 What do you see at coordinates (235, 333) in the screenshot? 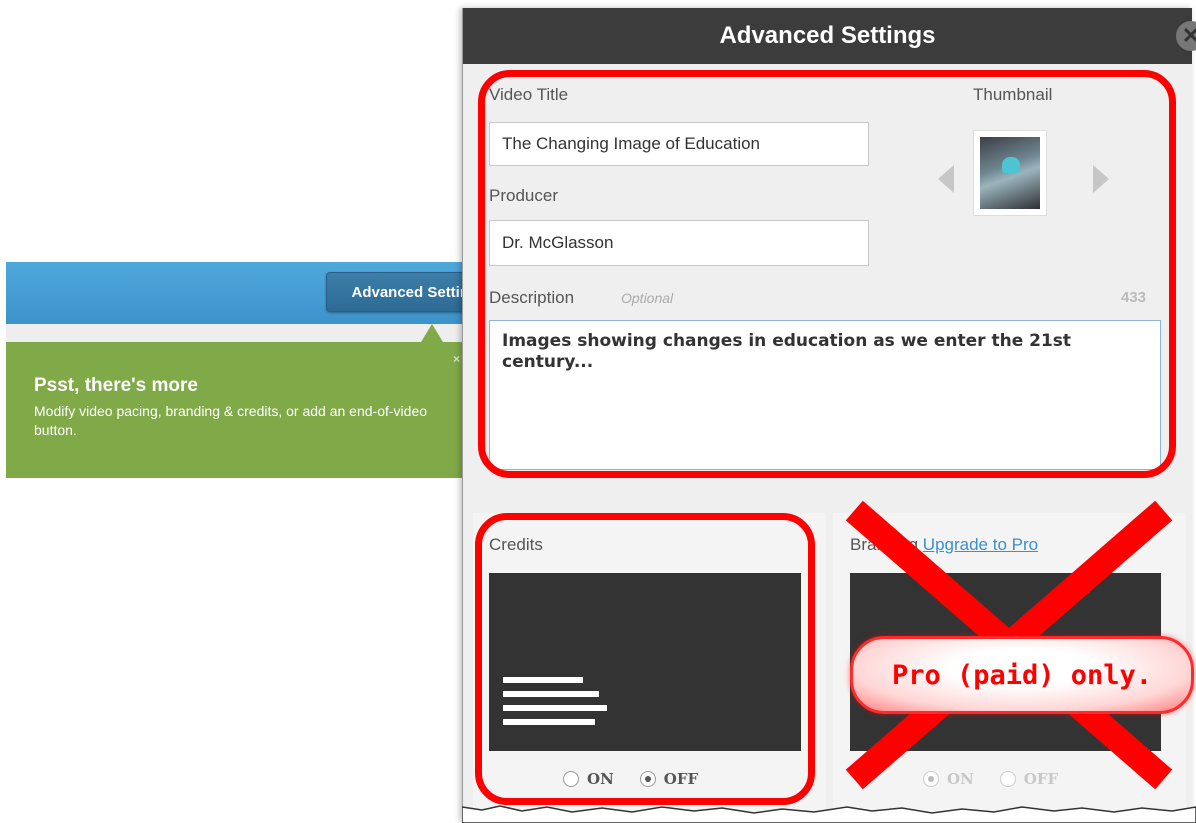
I see `toolbar-divider` at bounding box center [235, 333].